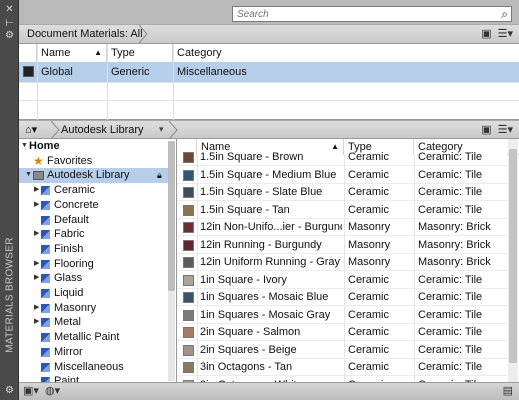 The width and height of the screenshot is (519, 400). What do you see at coordinates (508, 391) in the screenshot?
I see `material-editor-icon: ▤` at bounding box center [508, 391].